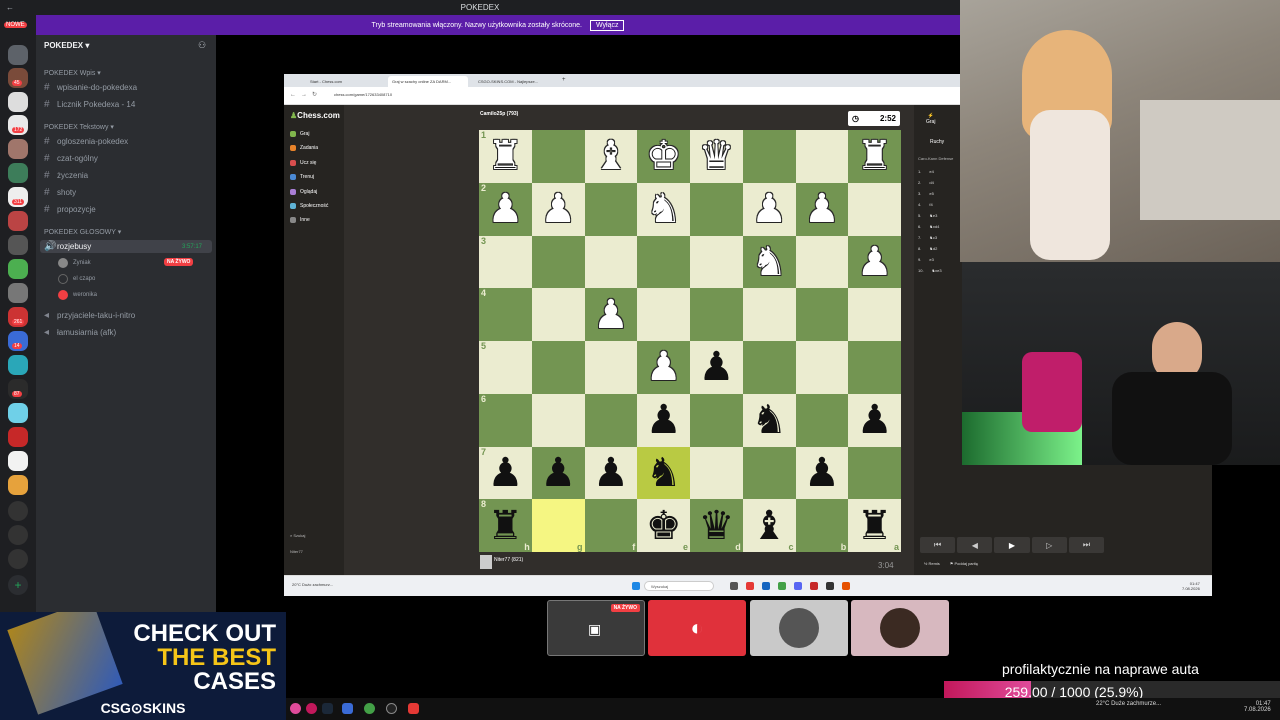  Describe the element at coordinates (611, 156) in the screenshot. I see `board-square: ♝` at that location.